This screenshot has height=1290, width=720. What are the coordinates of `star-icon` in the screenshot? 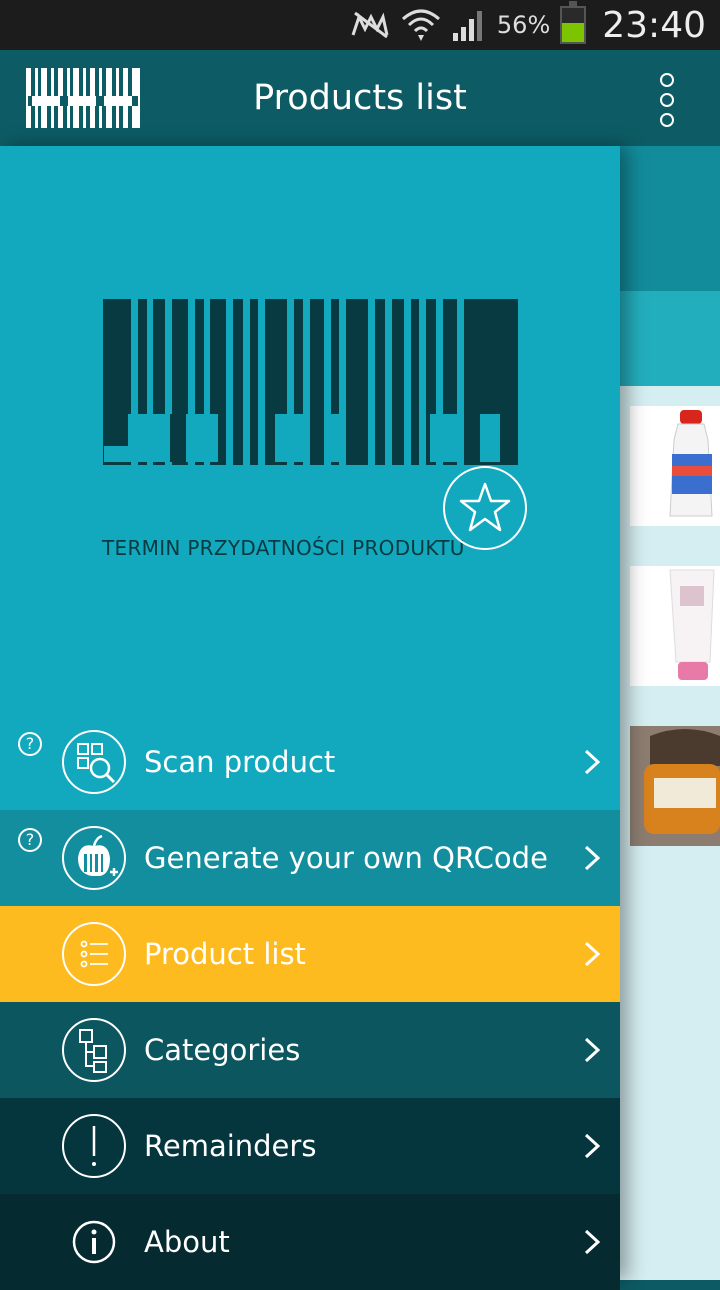 It's located at (485, 507).